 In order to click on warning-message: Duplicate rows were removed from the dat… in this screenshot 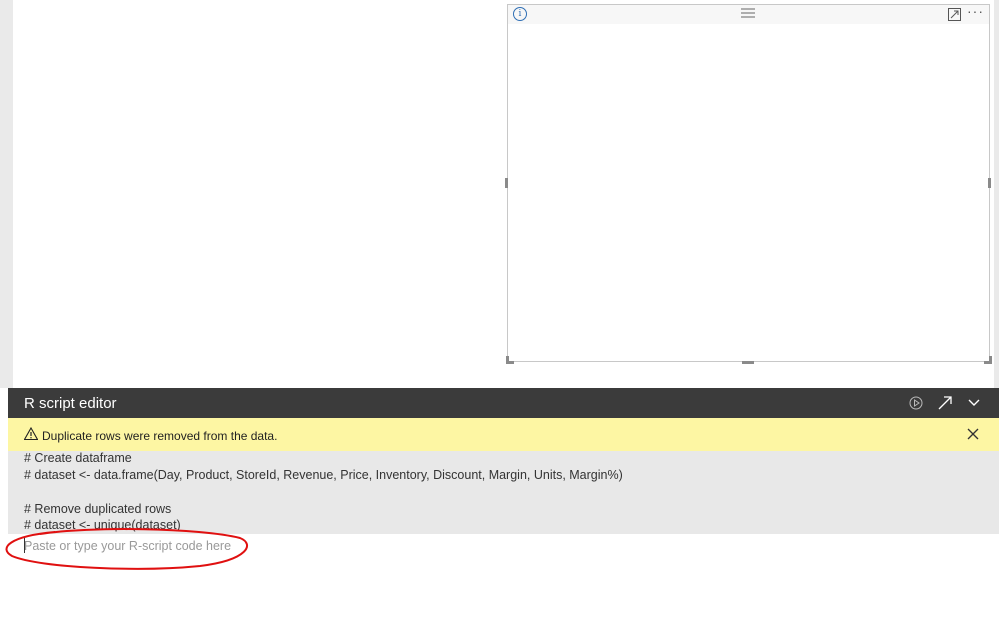, I will do `click(160, 436)`.